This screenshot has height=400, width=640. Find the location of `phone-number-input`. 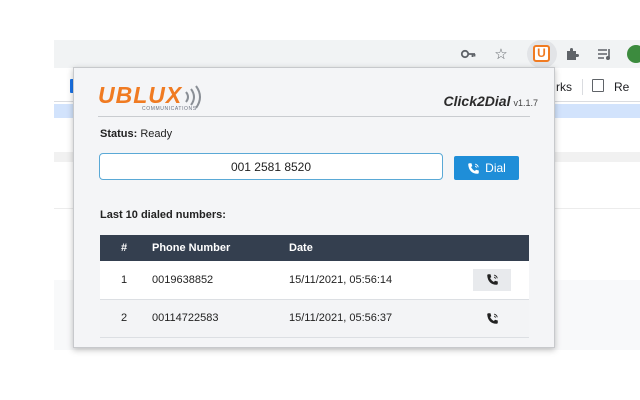

phone-number-input is located at coordinates (271, 166).